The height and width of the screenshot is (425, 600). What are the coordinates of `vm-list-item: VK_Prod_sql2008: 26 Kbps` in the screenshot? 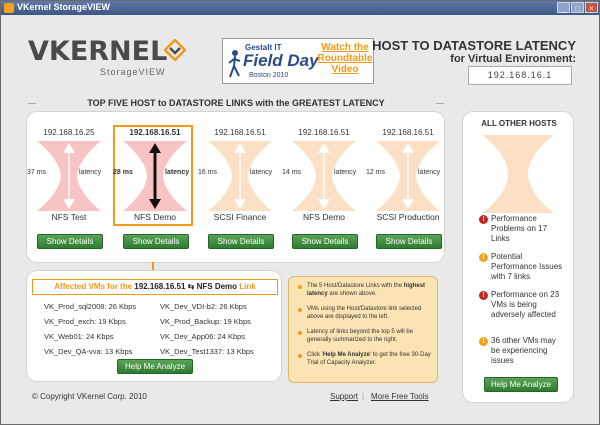 It's located at (90, 306).